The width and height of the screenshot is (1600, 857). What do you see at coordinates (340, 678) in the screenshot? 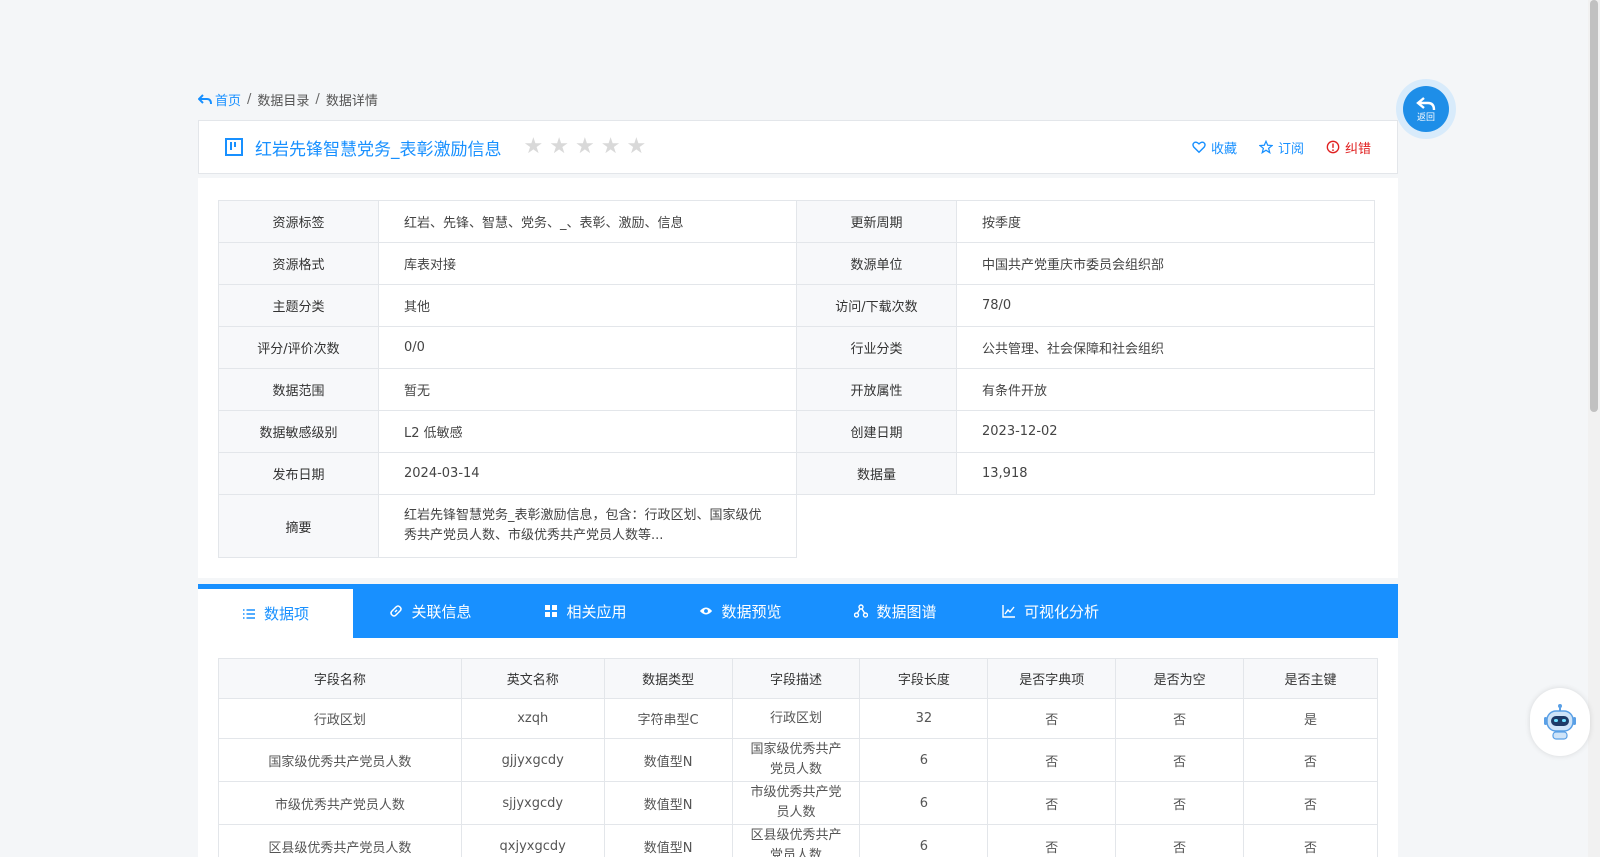
I see `column-header: 字段名称` at bounding box center [340, 678].